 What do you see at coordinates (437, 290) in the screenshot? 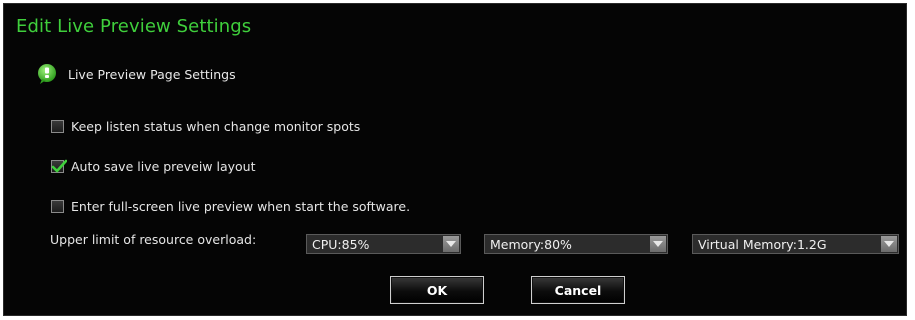
I see `ok-button: OK` at bounding box center [437, 290].